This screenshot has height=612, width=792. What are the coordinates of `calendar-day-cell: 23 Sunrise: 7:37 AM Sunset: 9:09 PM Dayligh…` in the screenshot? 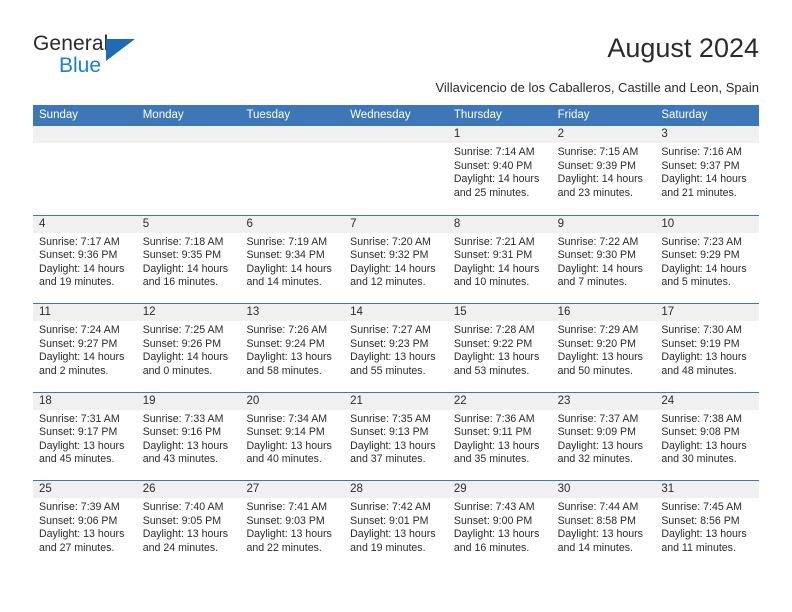 It's located at (603, 436).